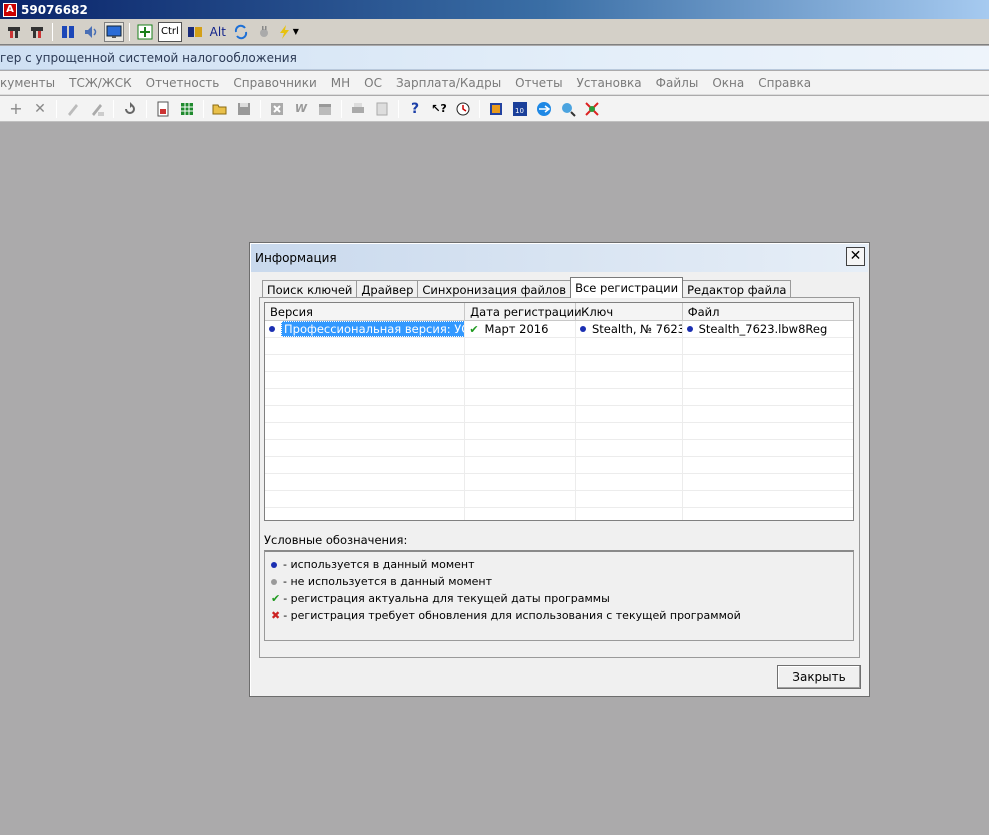  I want to click on delete-icon: ✕, so click(40, 109).